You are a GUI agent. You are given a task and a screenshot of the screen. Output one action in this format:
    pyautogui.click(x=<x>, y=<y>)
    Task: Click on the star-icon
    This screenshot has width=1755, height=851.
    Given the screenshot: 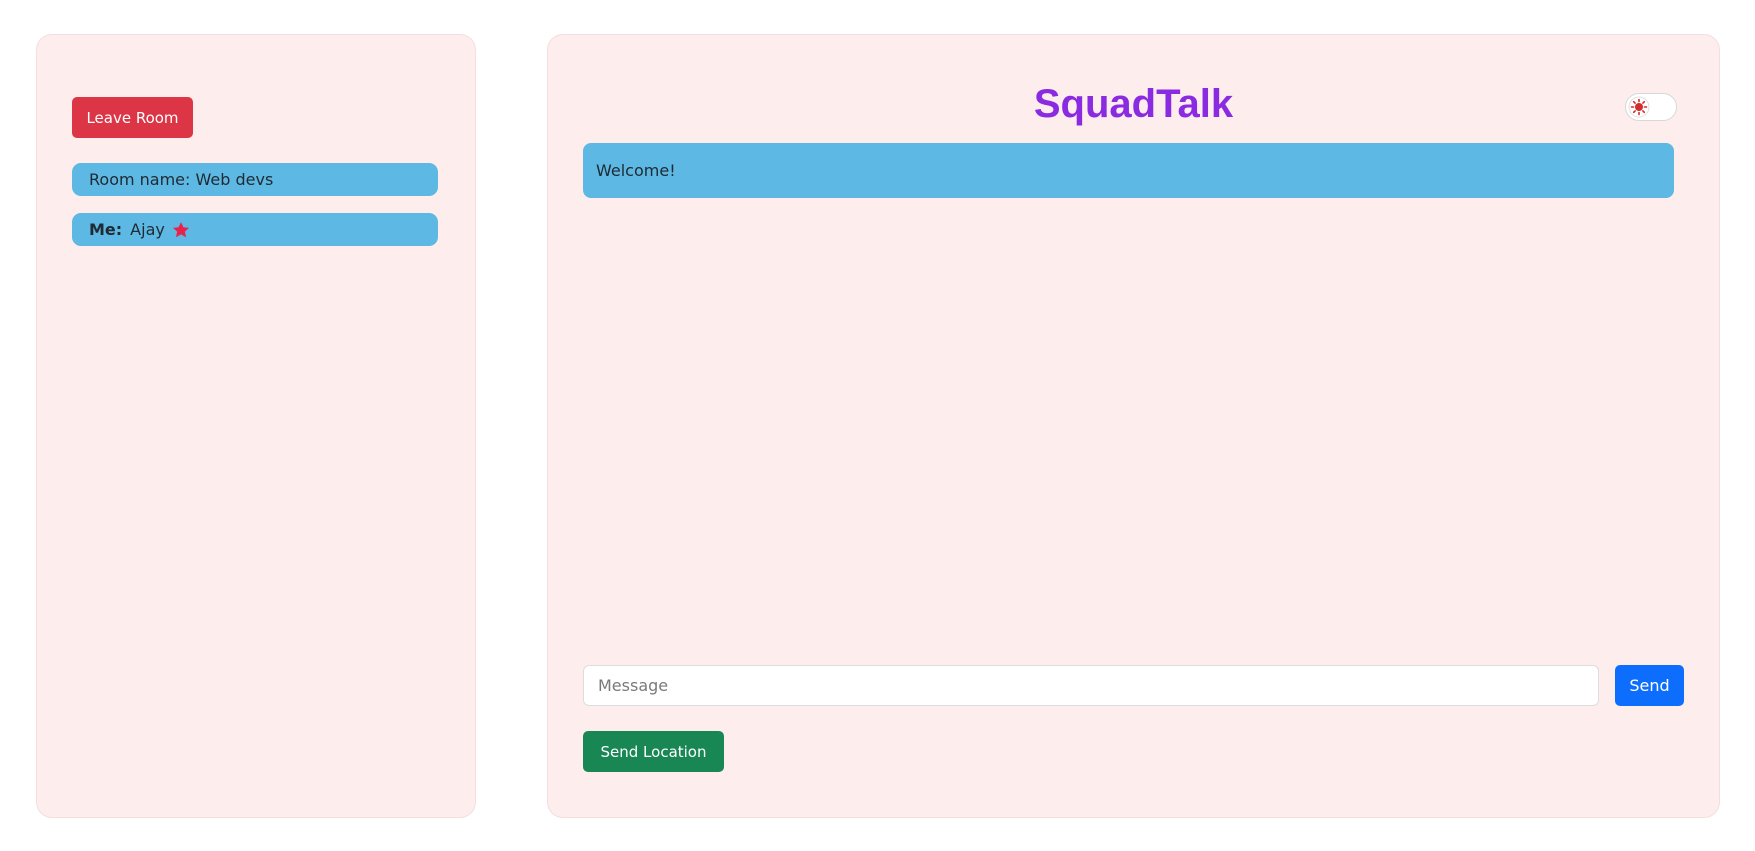 What is the action you would take?
    pyautogui.click(x=180, y=229)
    